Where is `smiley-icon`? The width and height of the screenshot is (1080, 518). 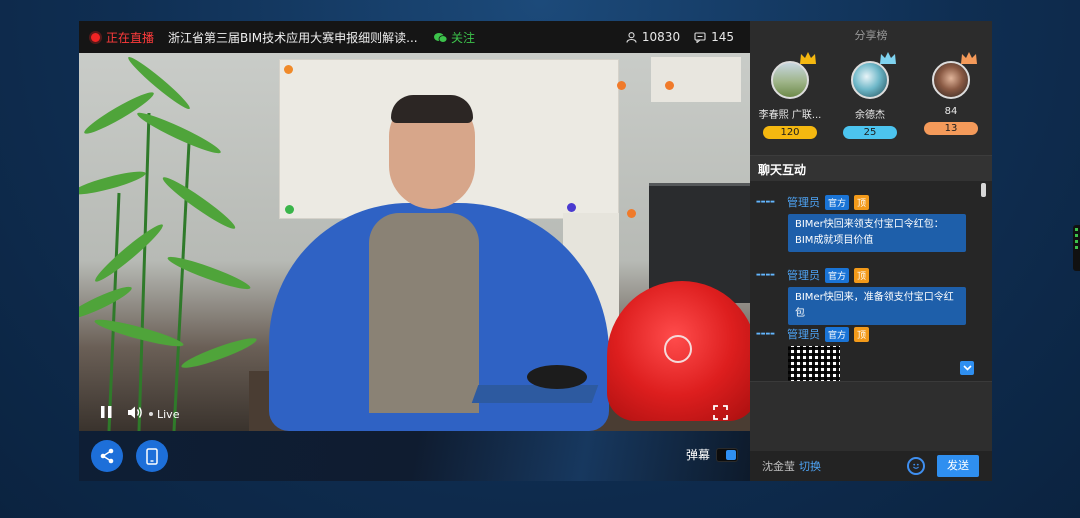
smiley-icon is located at coordinates (916, 466).